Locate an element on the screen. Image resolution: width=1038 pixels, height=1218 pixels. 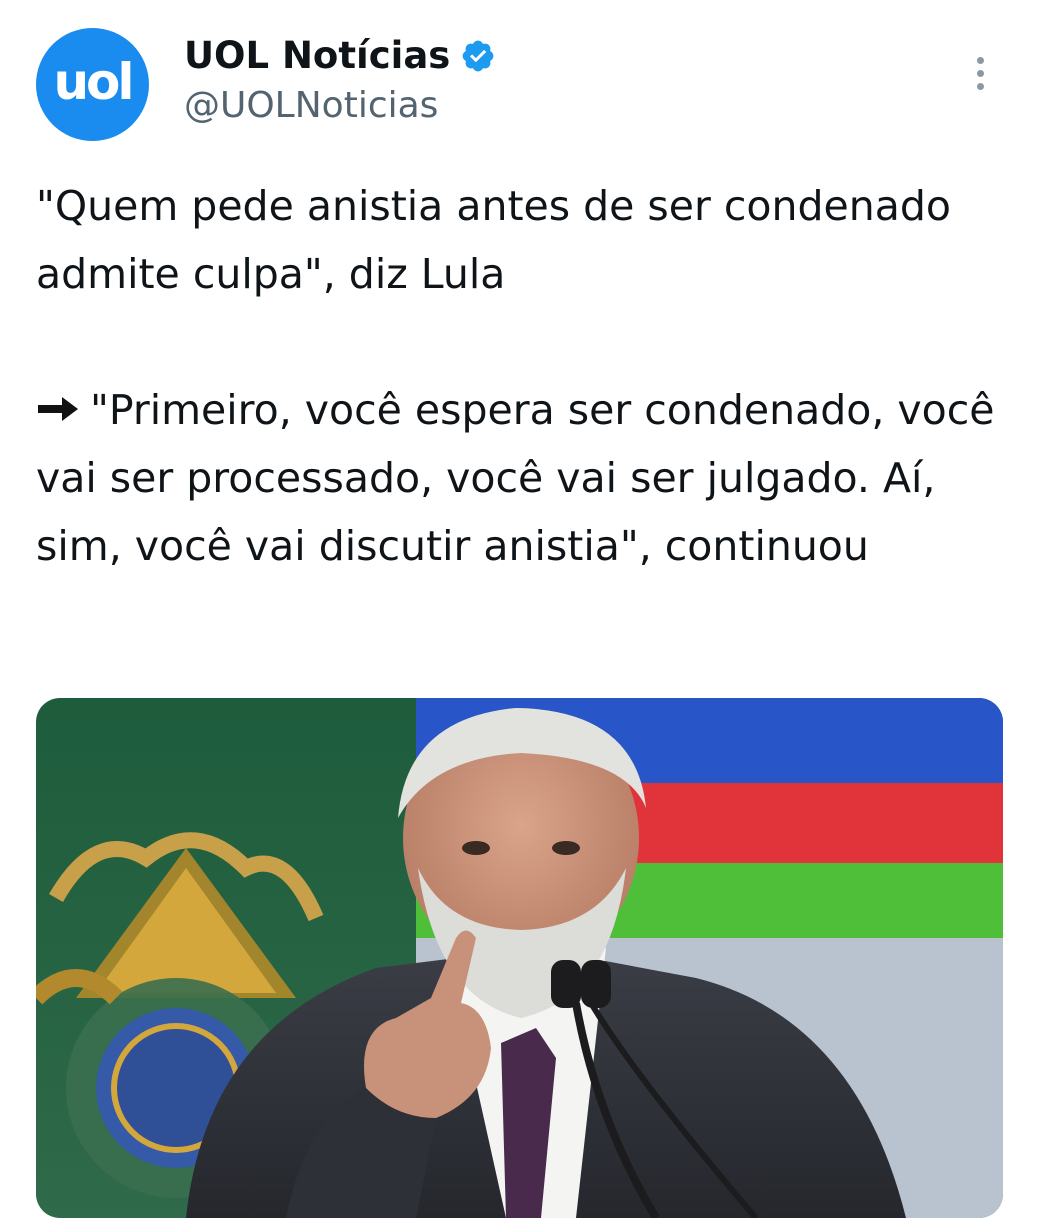
right-eye is located at coordinates (566, 848).